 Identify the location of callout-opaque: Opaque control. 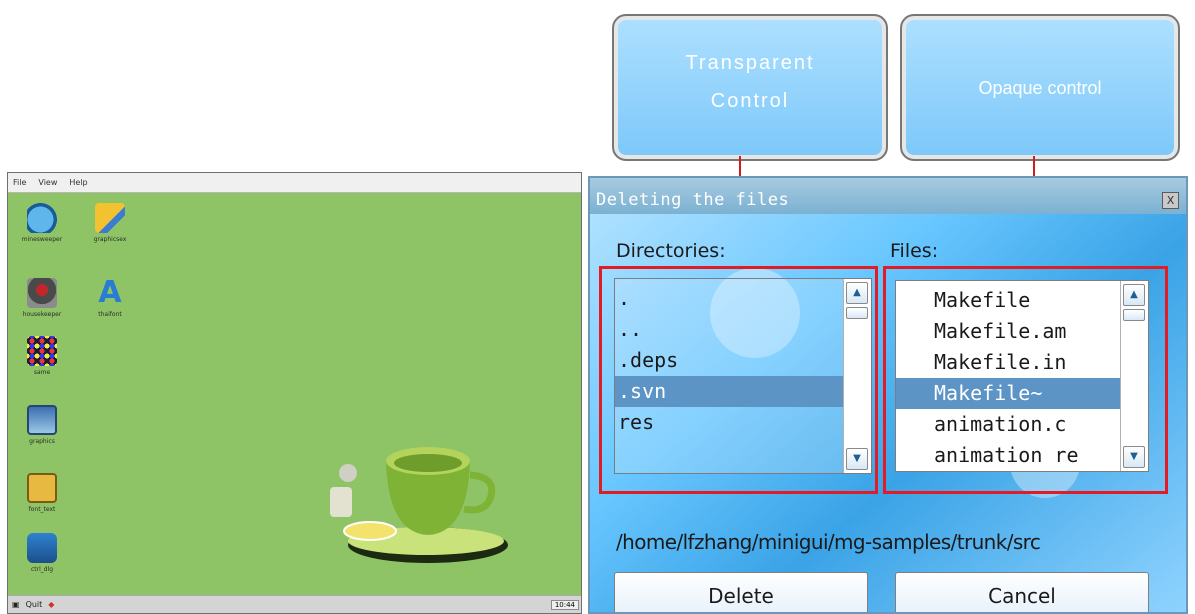
(1040, 87).